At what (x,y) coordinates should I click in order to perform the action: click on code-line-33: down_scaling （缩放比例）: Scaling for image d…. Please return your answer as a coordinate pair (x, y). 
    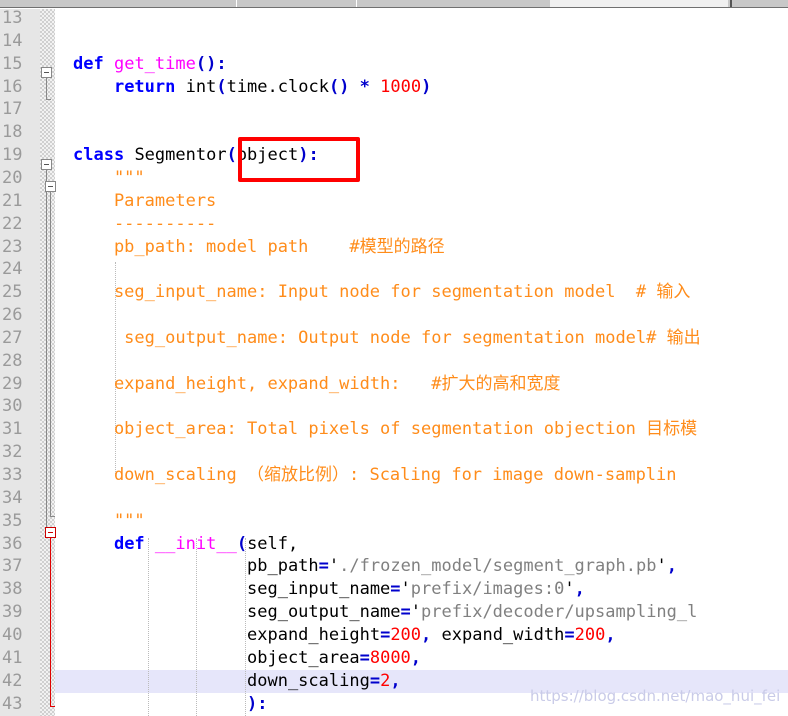
    Looking at the image, I should click on (375, 475).